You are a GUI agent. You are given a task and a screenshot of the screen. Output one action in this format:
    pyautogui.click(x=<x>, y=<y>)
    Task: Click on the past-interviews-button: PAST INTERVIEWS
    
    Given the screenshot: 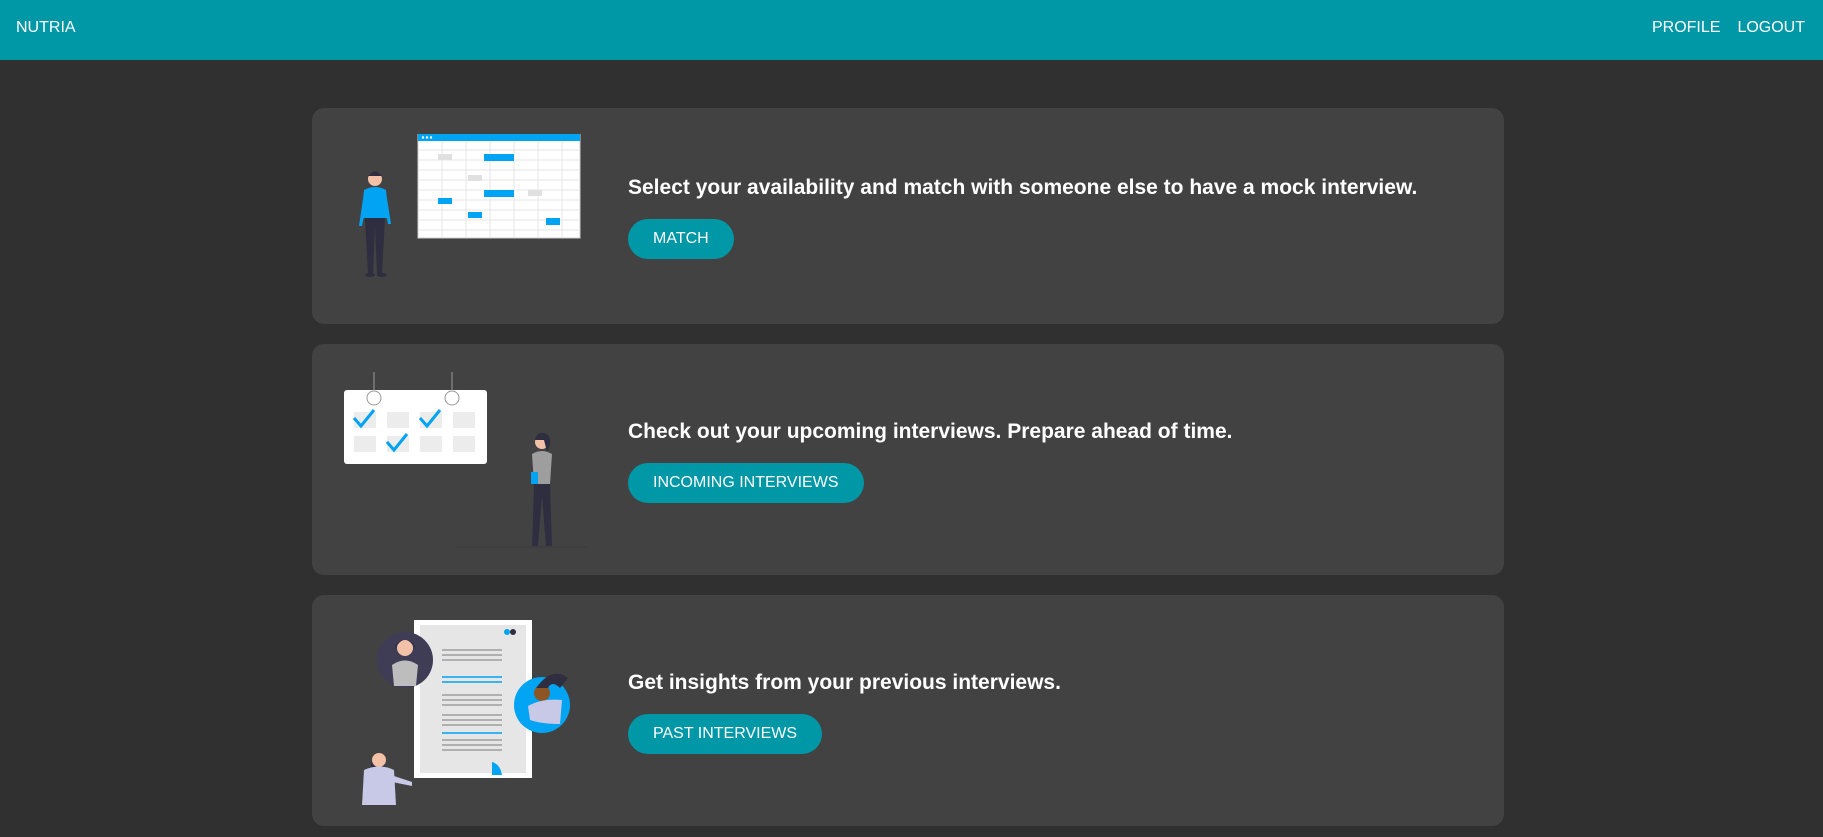 What is the action you would take?
    pyautogui.click(x=725, y=734)
    